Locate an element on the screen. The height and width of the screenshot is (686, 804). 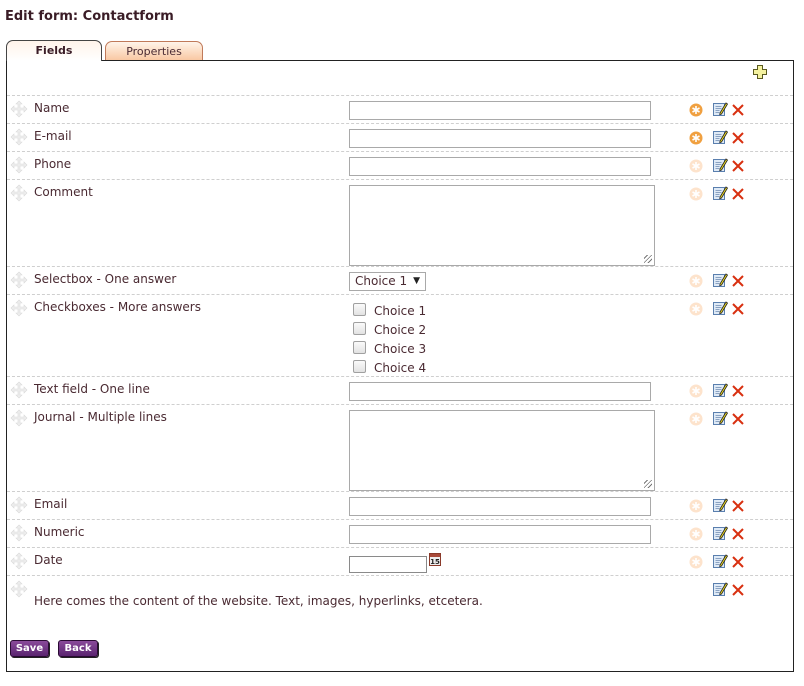
checkbox-option: Choice 1 is located at coordinates (389, 310).